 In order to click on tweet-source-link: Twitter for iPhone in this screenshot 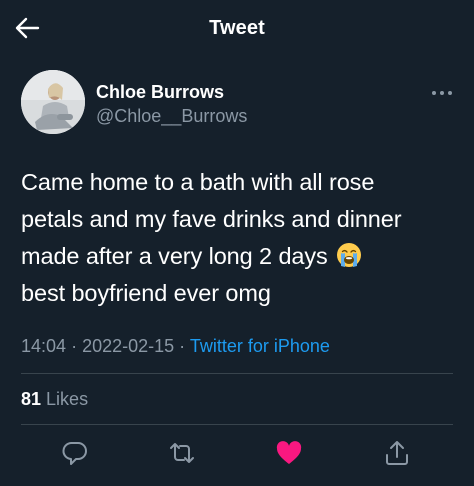, I will do `click(260, 346)`.